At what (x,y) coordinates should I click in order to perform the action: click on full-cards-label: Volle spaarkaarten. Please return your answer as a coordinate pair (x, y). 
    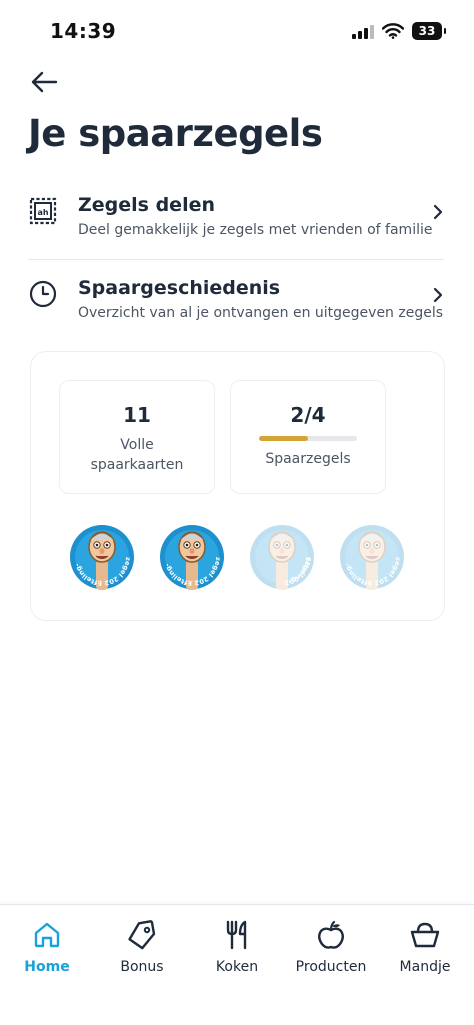
    Looking at the image, I should click on (137, 455).